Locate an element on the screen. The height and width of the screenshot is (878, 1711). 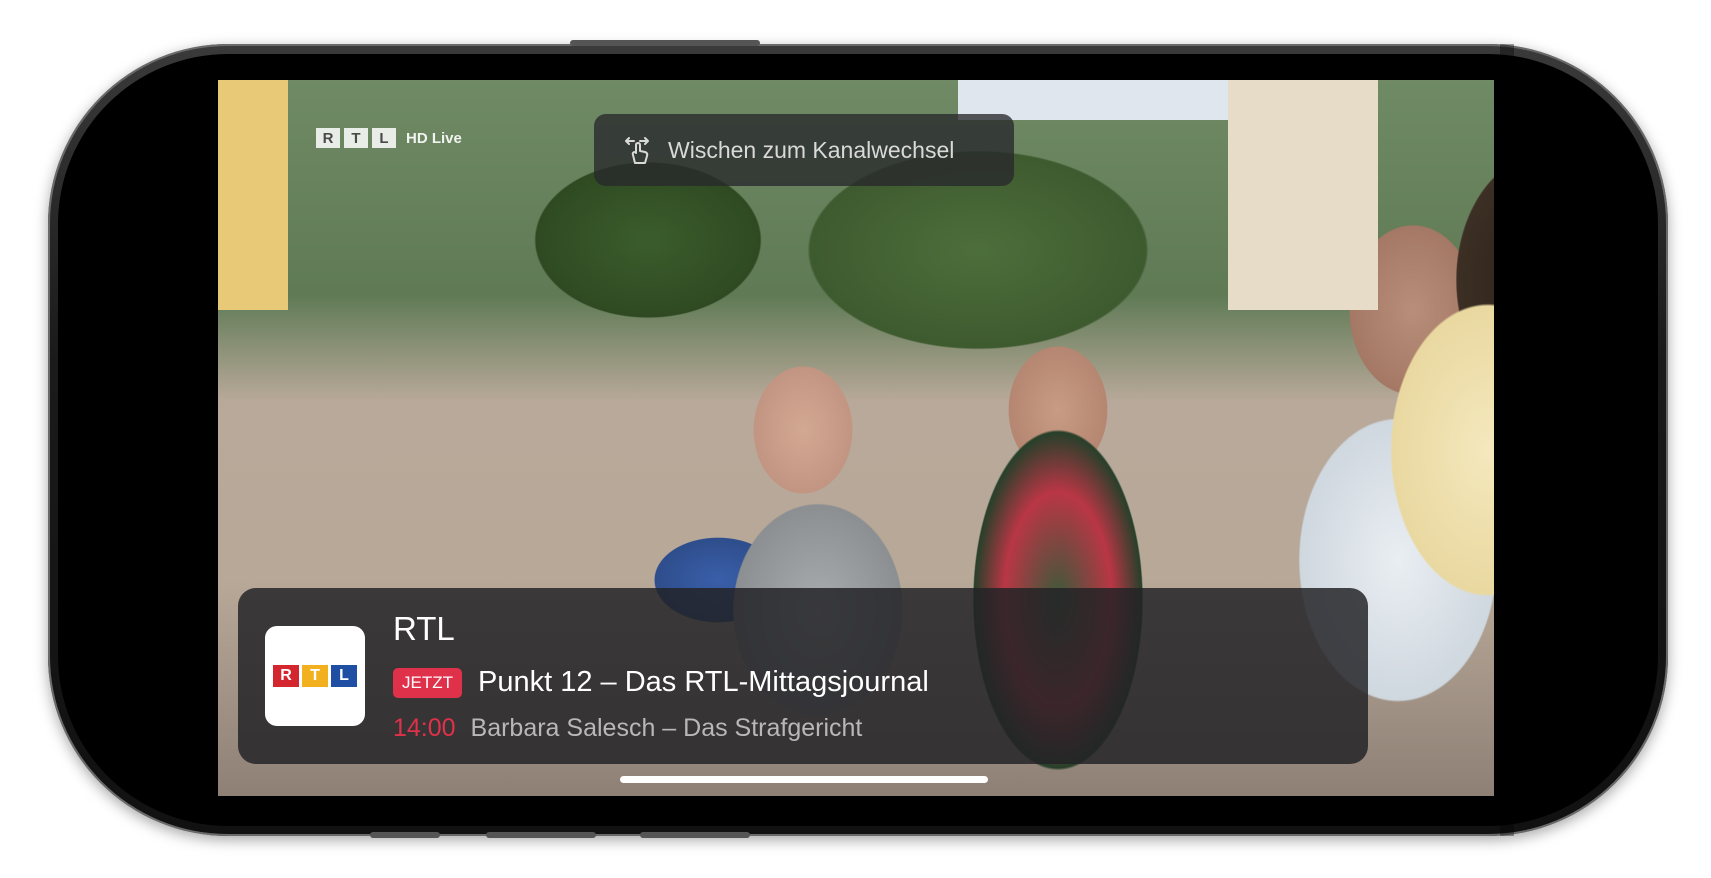
volume-down-button is located at coordinates (695, 835).